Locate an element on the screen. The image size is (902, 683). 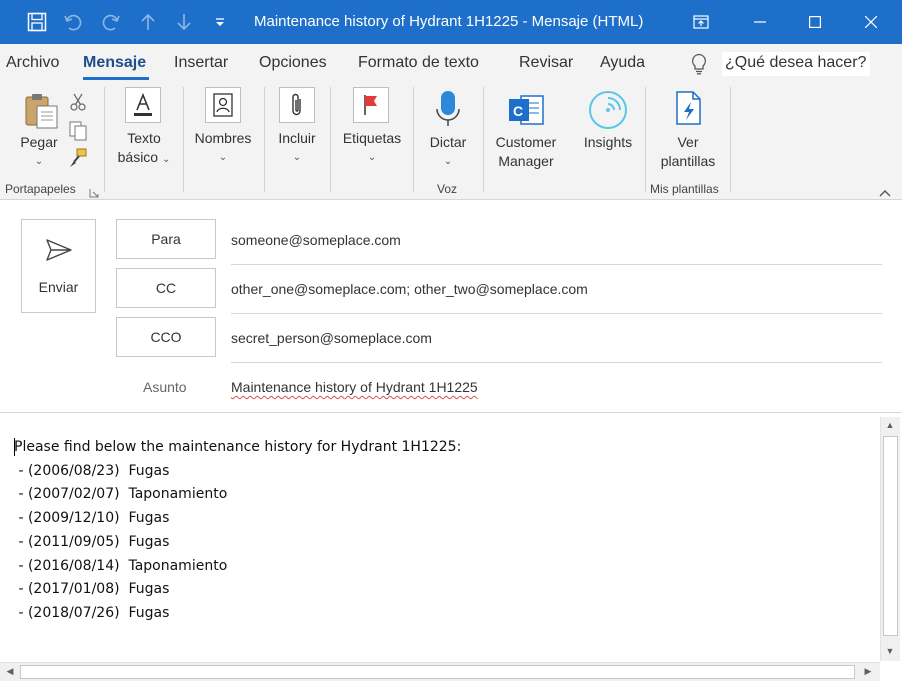
send-icon is located at coordinates (59, 252).